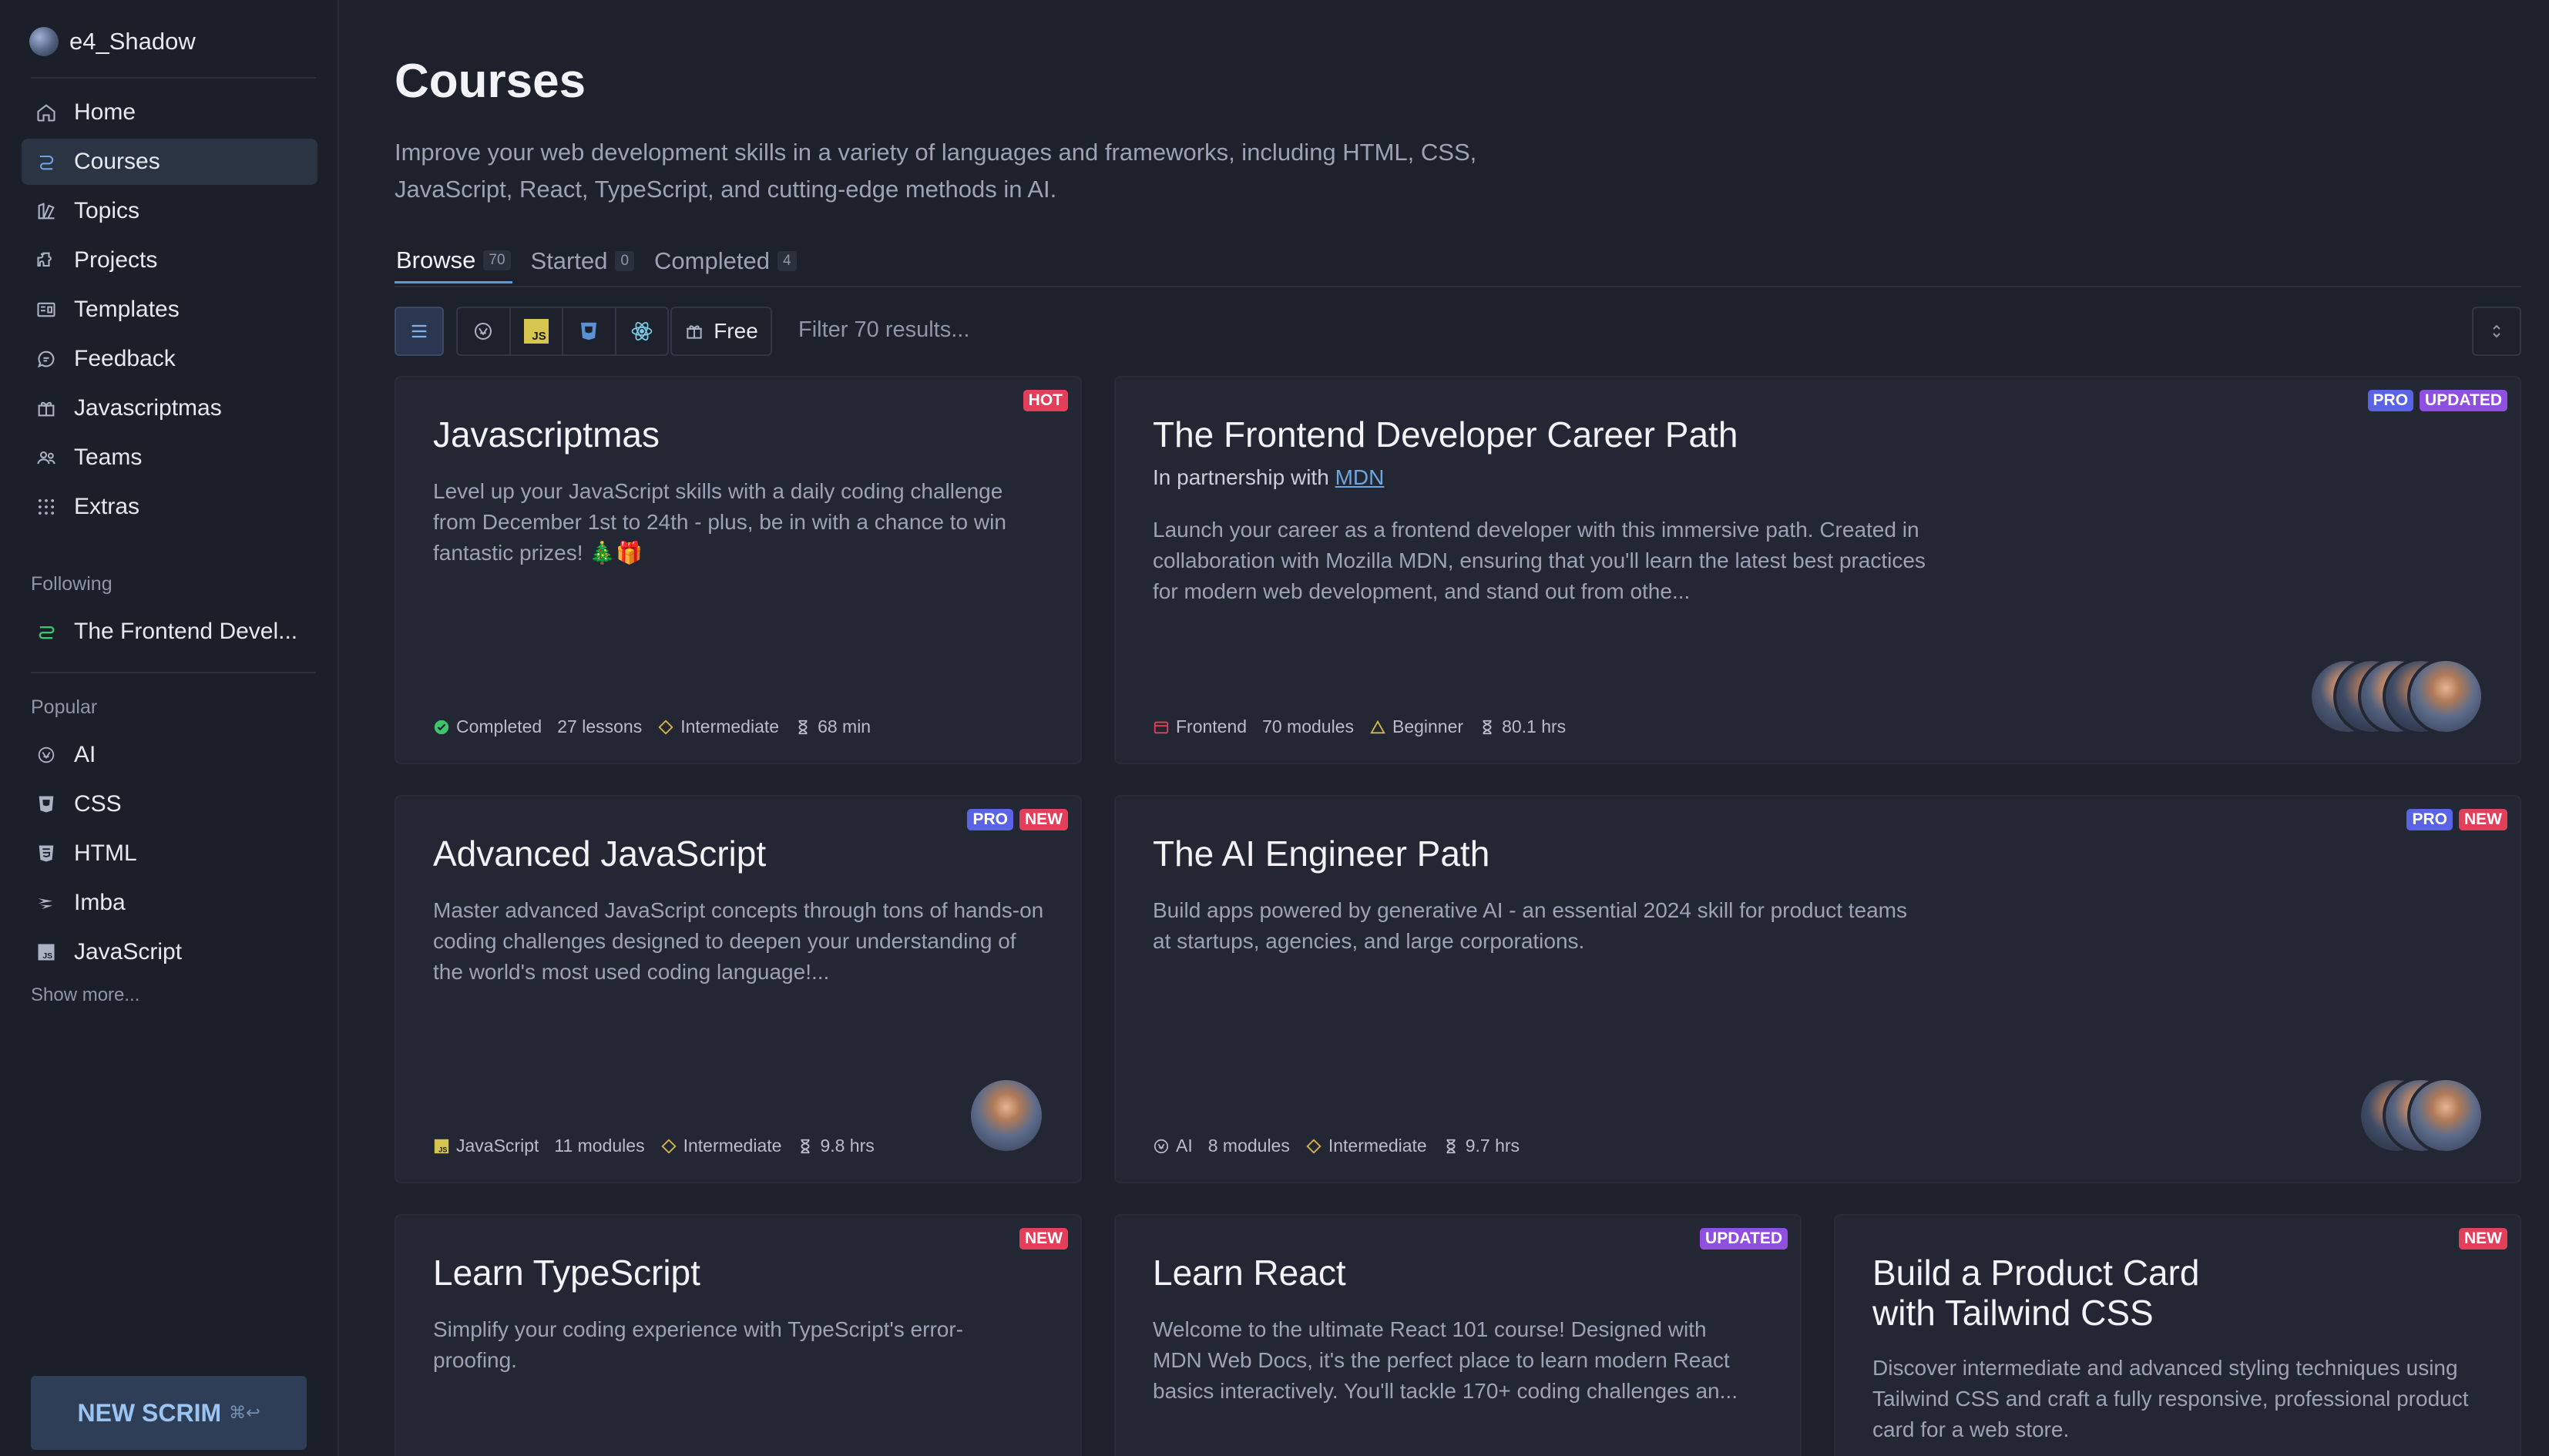 This screenshot has height=1456, width=2549. I want to click on chevron-up-down-icon, so click(2496, 331).